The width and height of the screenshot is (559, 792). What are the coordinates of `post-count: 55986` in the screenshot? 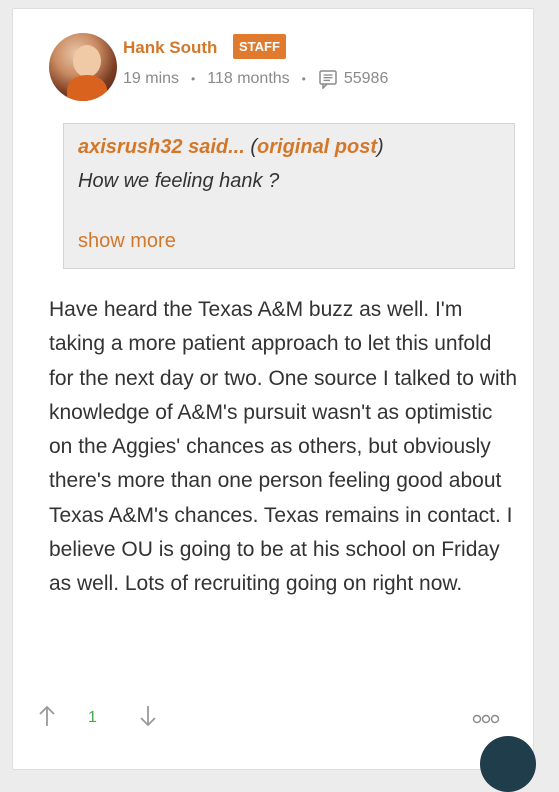 It's located at (366, 78).